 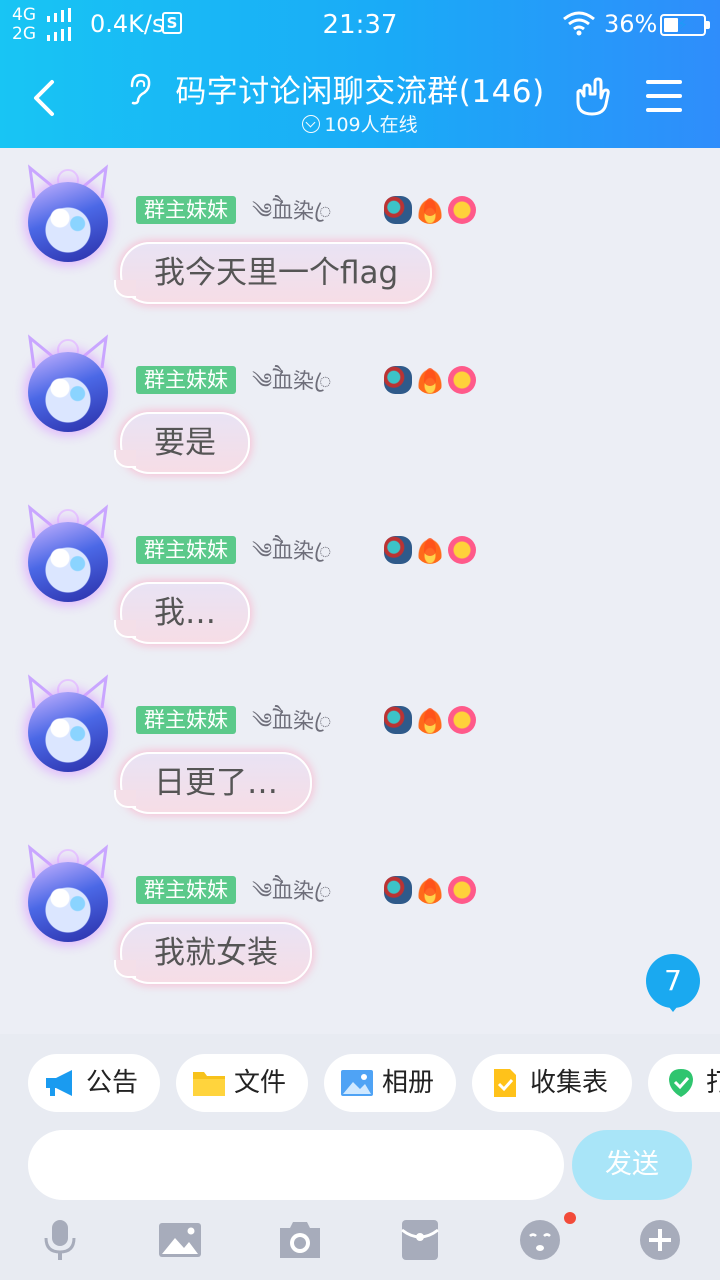 I want to click on files-chip: 文件, so click(x=242, y=1083).